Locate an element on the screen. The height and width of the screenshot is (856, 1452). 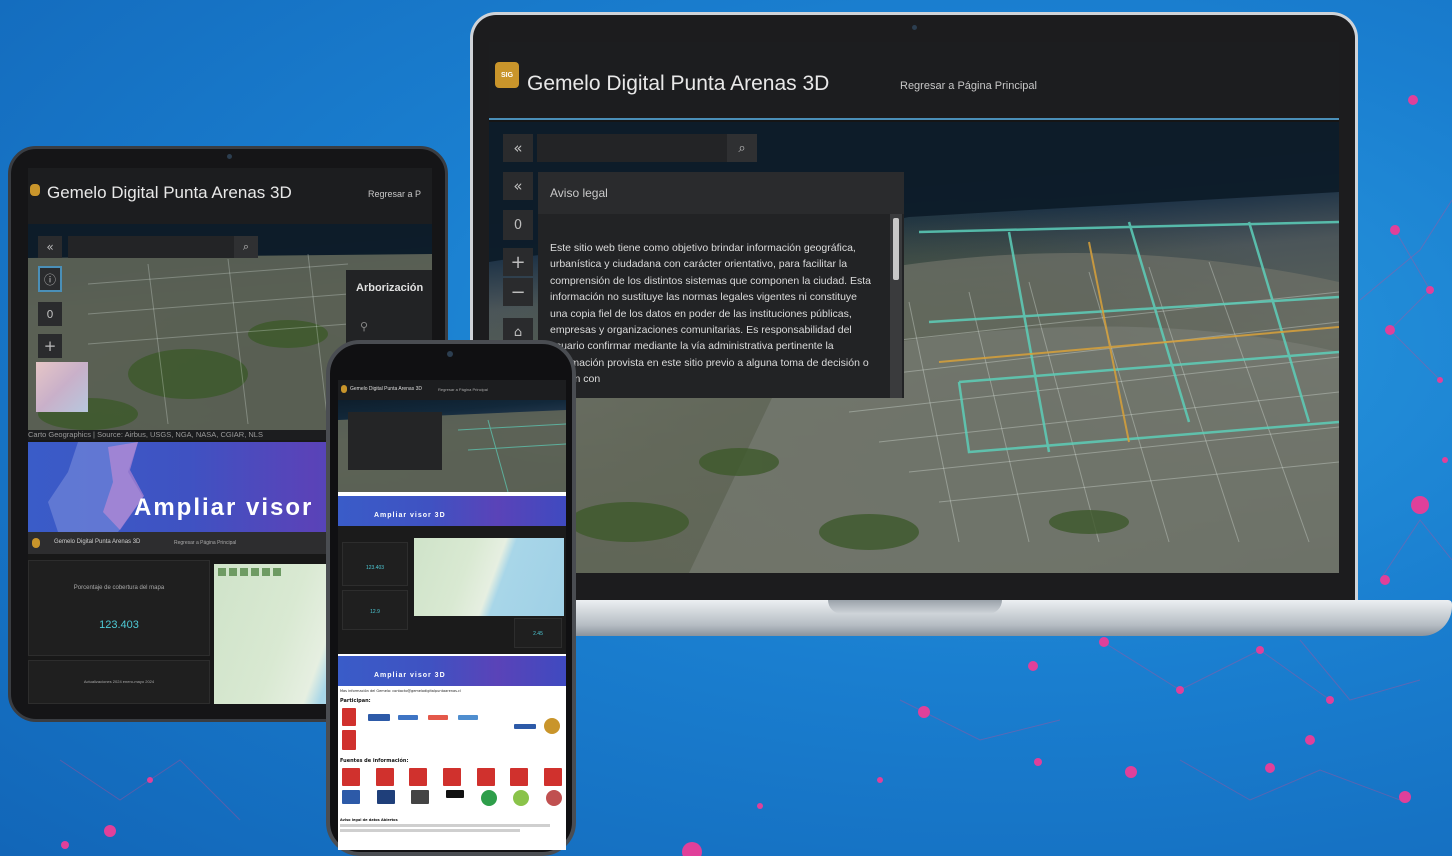
phone-3d-scene-view is located at coordinates (452, 446).